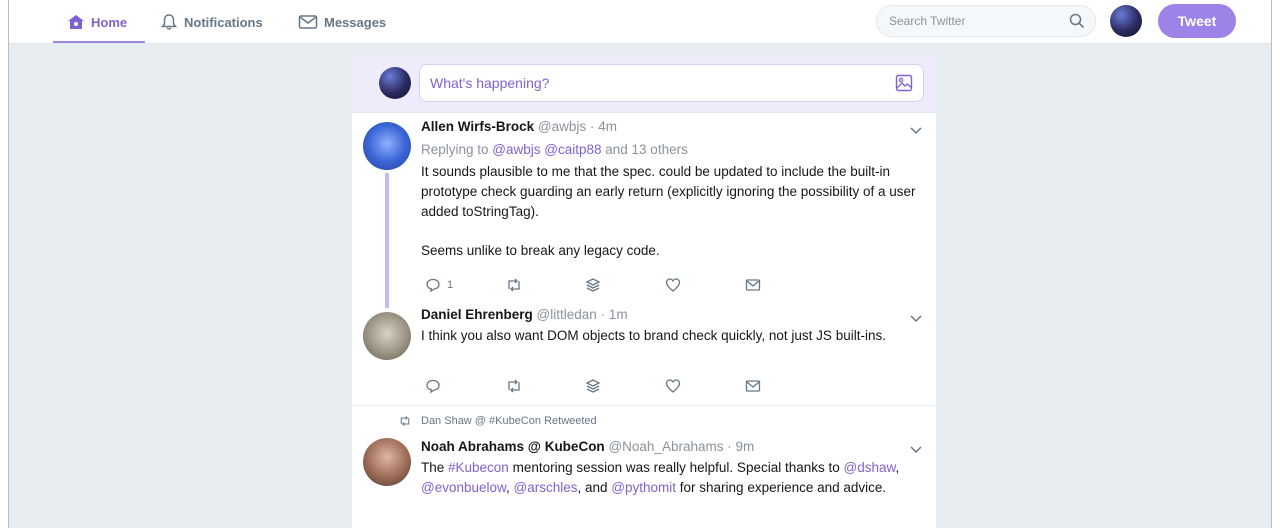 This screenshot has width=1280, height=528. Describe the element at coordinates (169, 22) in the screenshot. I see `bell-icon` at that location.